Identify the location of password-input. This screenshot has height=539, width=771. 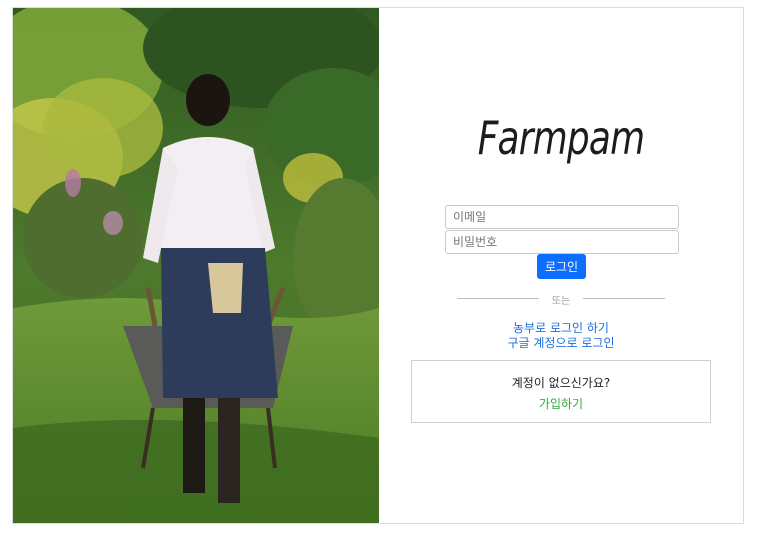
(562, 242).